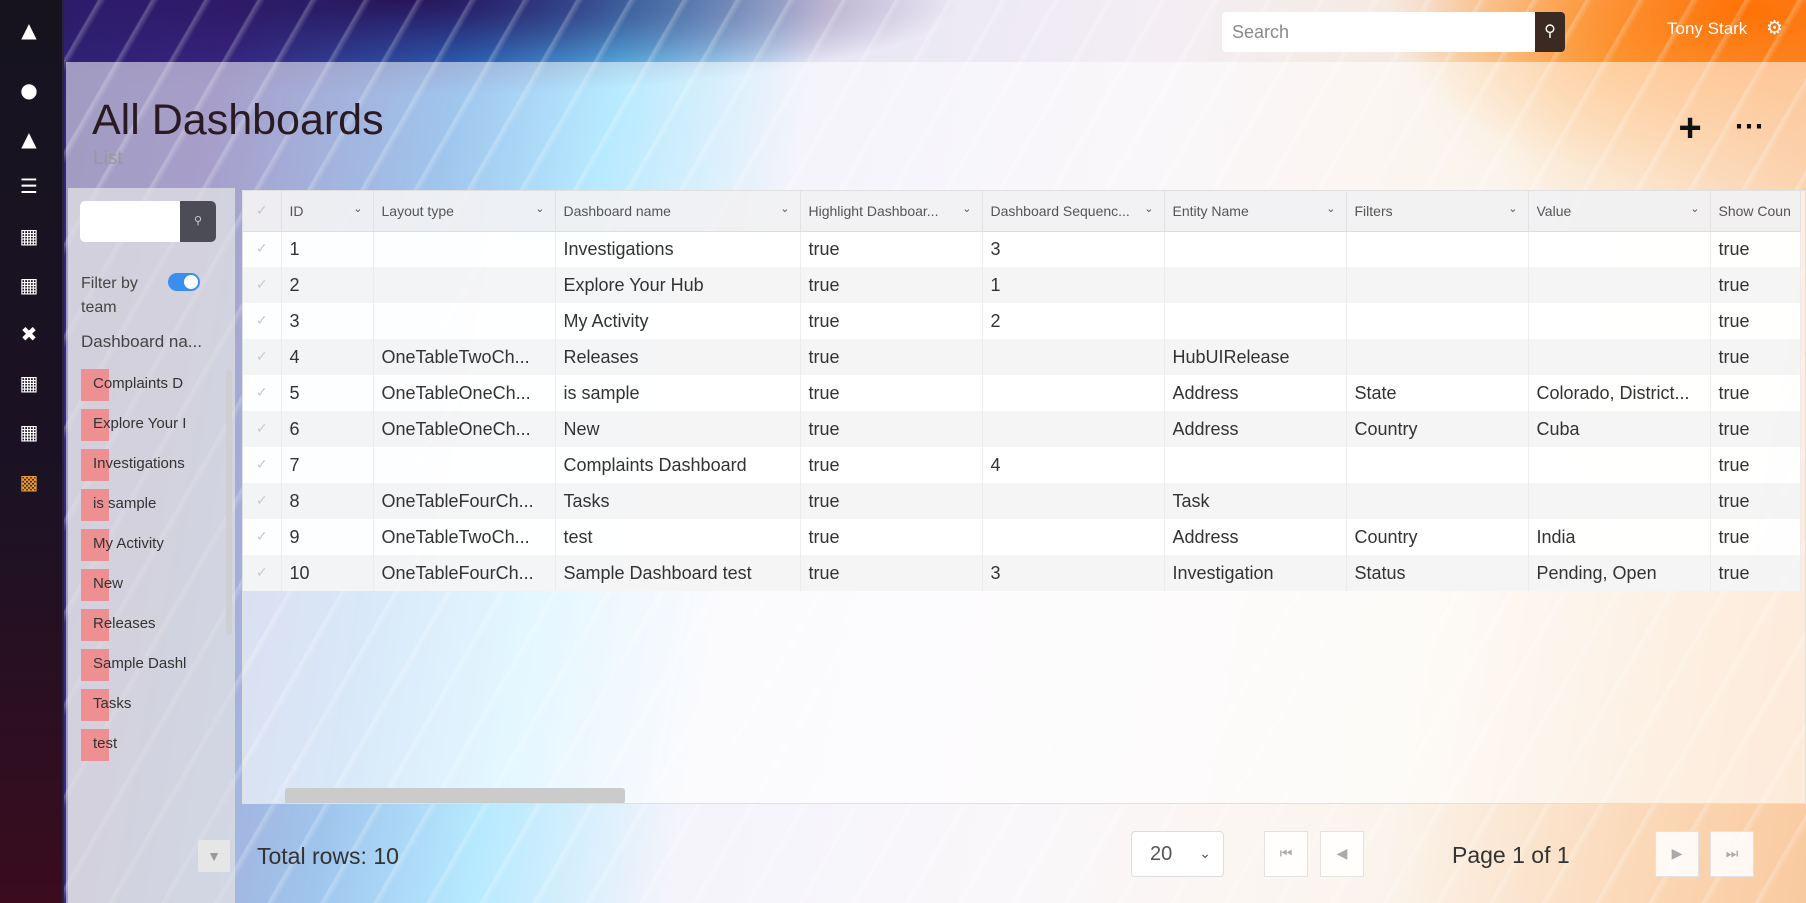 This screenshot has height=903, width=1806. Describe the element at coordinates (1022, 501) in the screenshot. I see `table-row: ✓ 8 OneTableFourCh... Tasks true Task true` at that location.